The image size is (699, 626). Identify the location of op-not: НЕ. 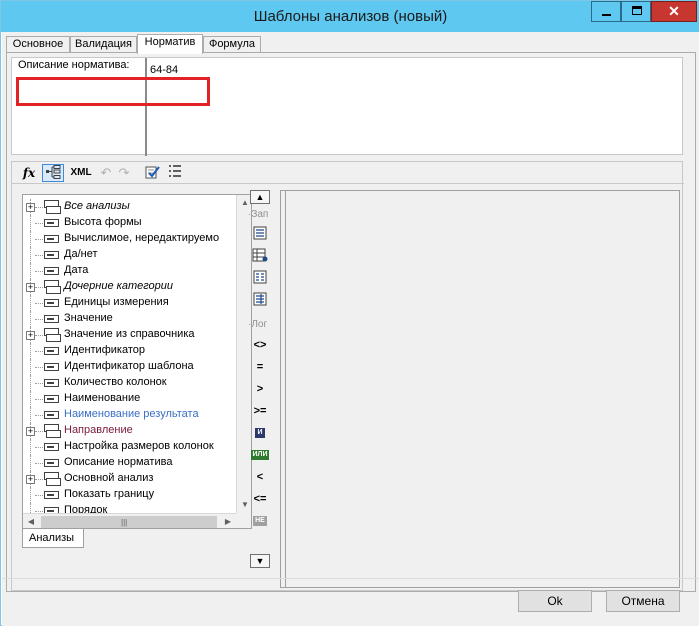
(260, 521).